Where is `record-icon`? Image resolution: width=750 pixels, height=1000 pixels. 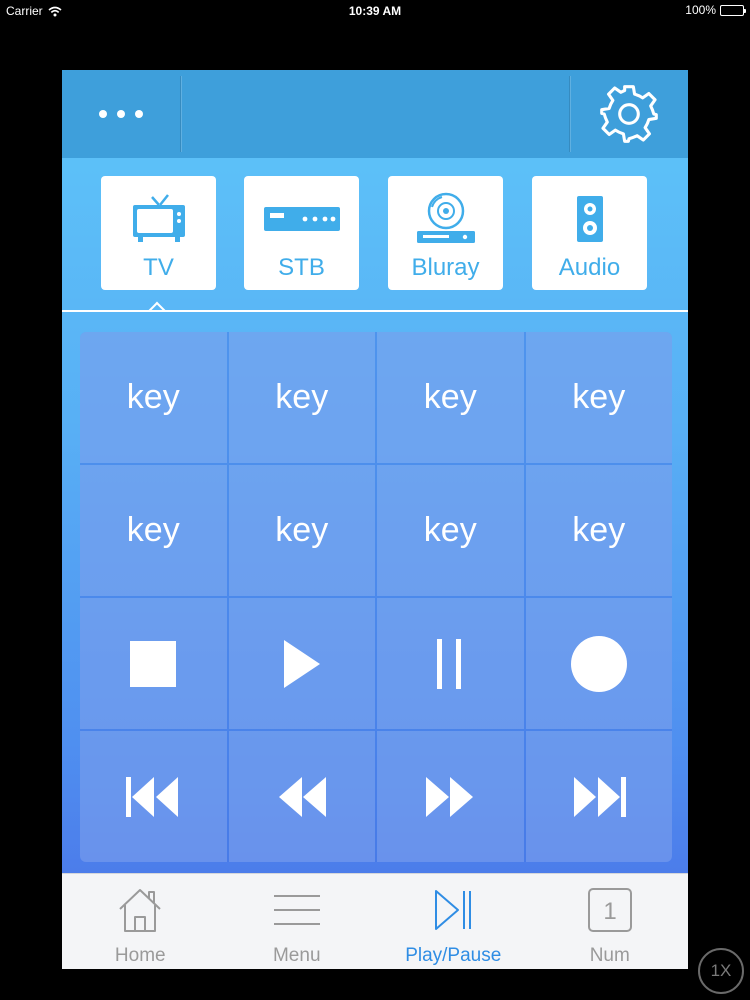
record-icon is located at coordinates (598, 663).